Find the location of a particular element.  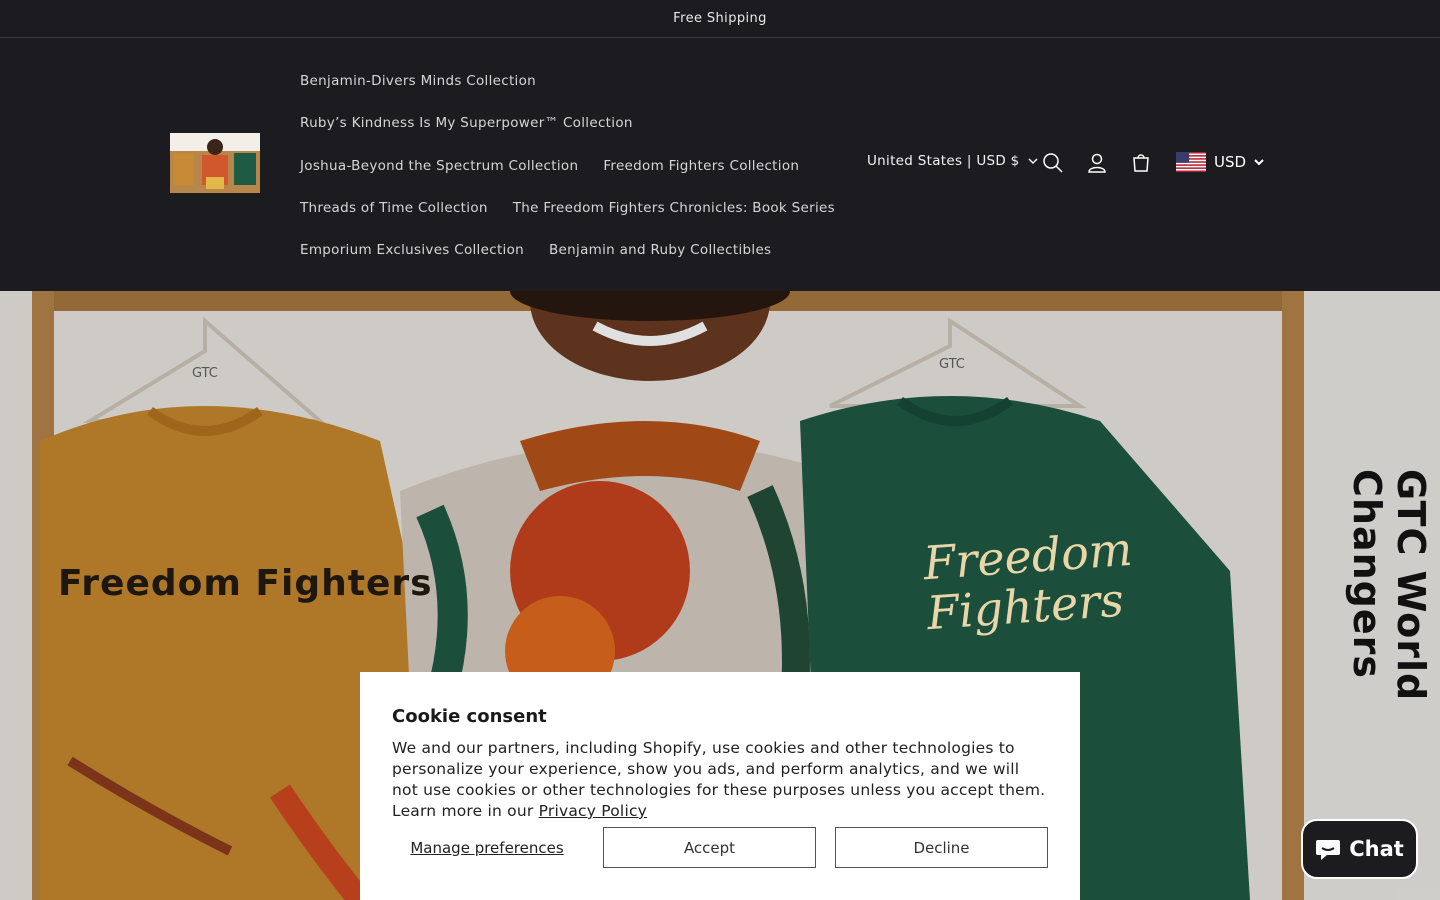

cookie-title: Cookie consent is located at coordinates (469, 716).